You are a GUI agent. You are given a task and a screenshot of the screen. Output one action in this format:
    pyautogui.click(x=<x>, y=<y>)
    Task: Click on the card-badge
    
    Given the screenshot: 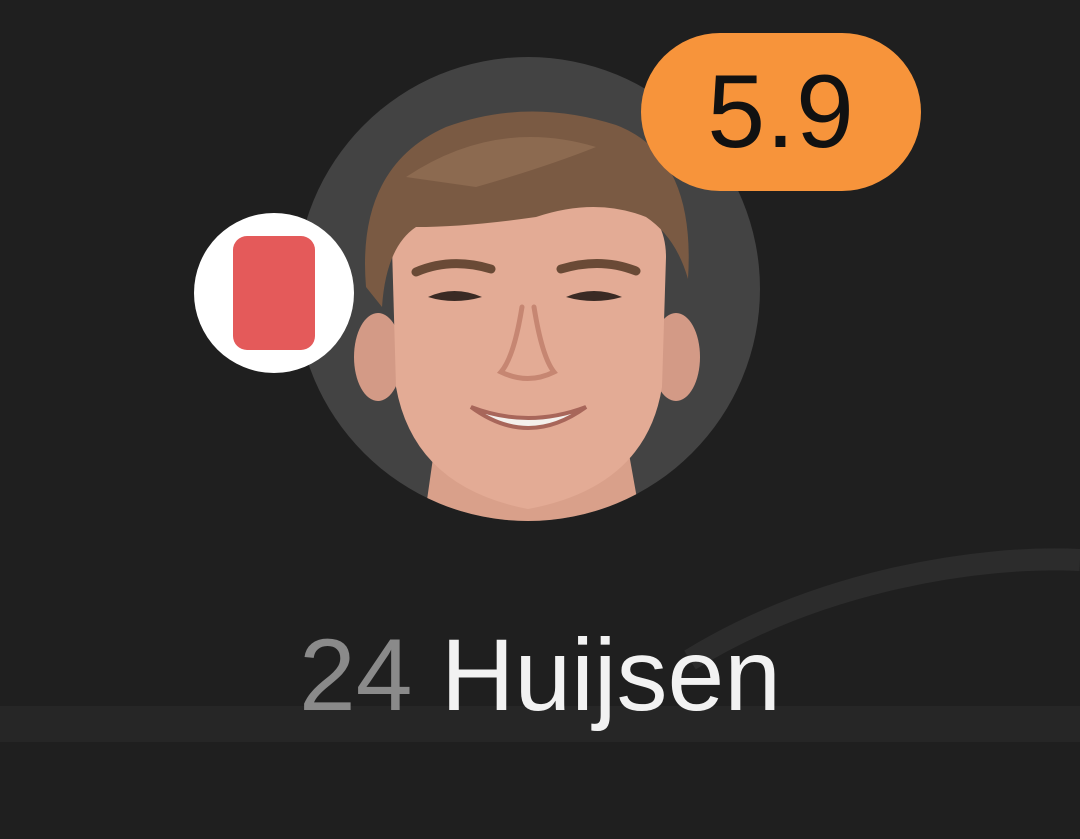 What is the action you would take?
    pyautogui.click(x=274, y=293)
    